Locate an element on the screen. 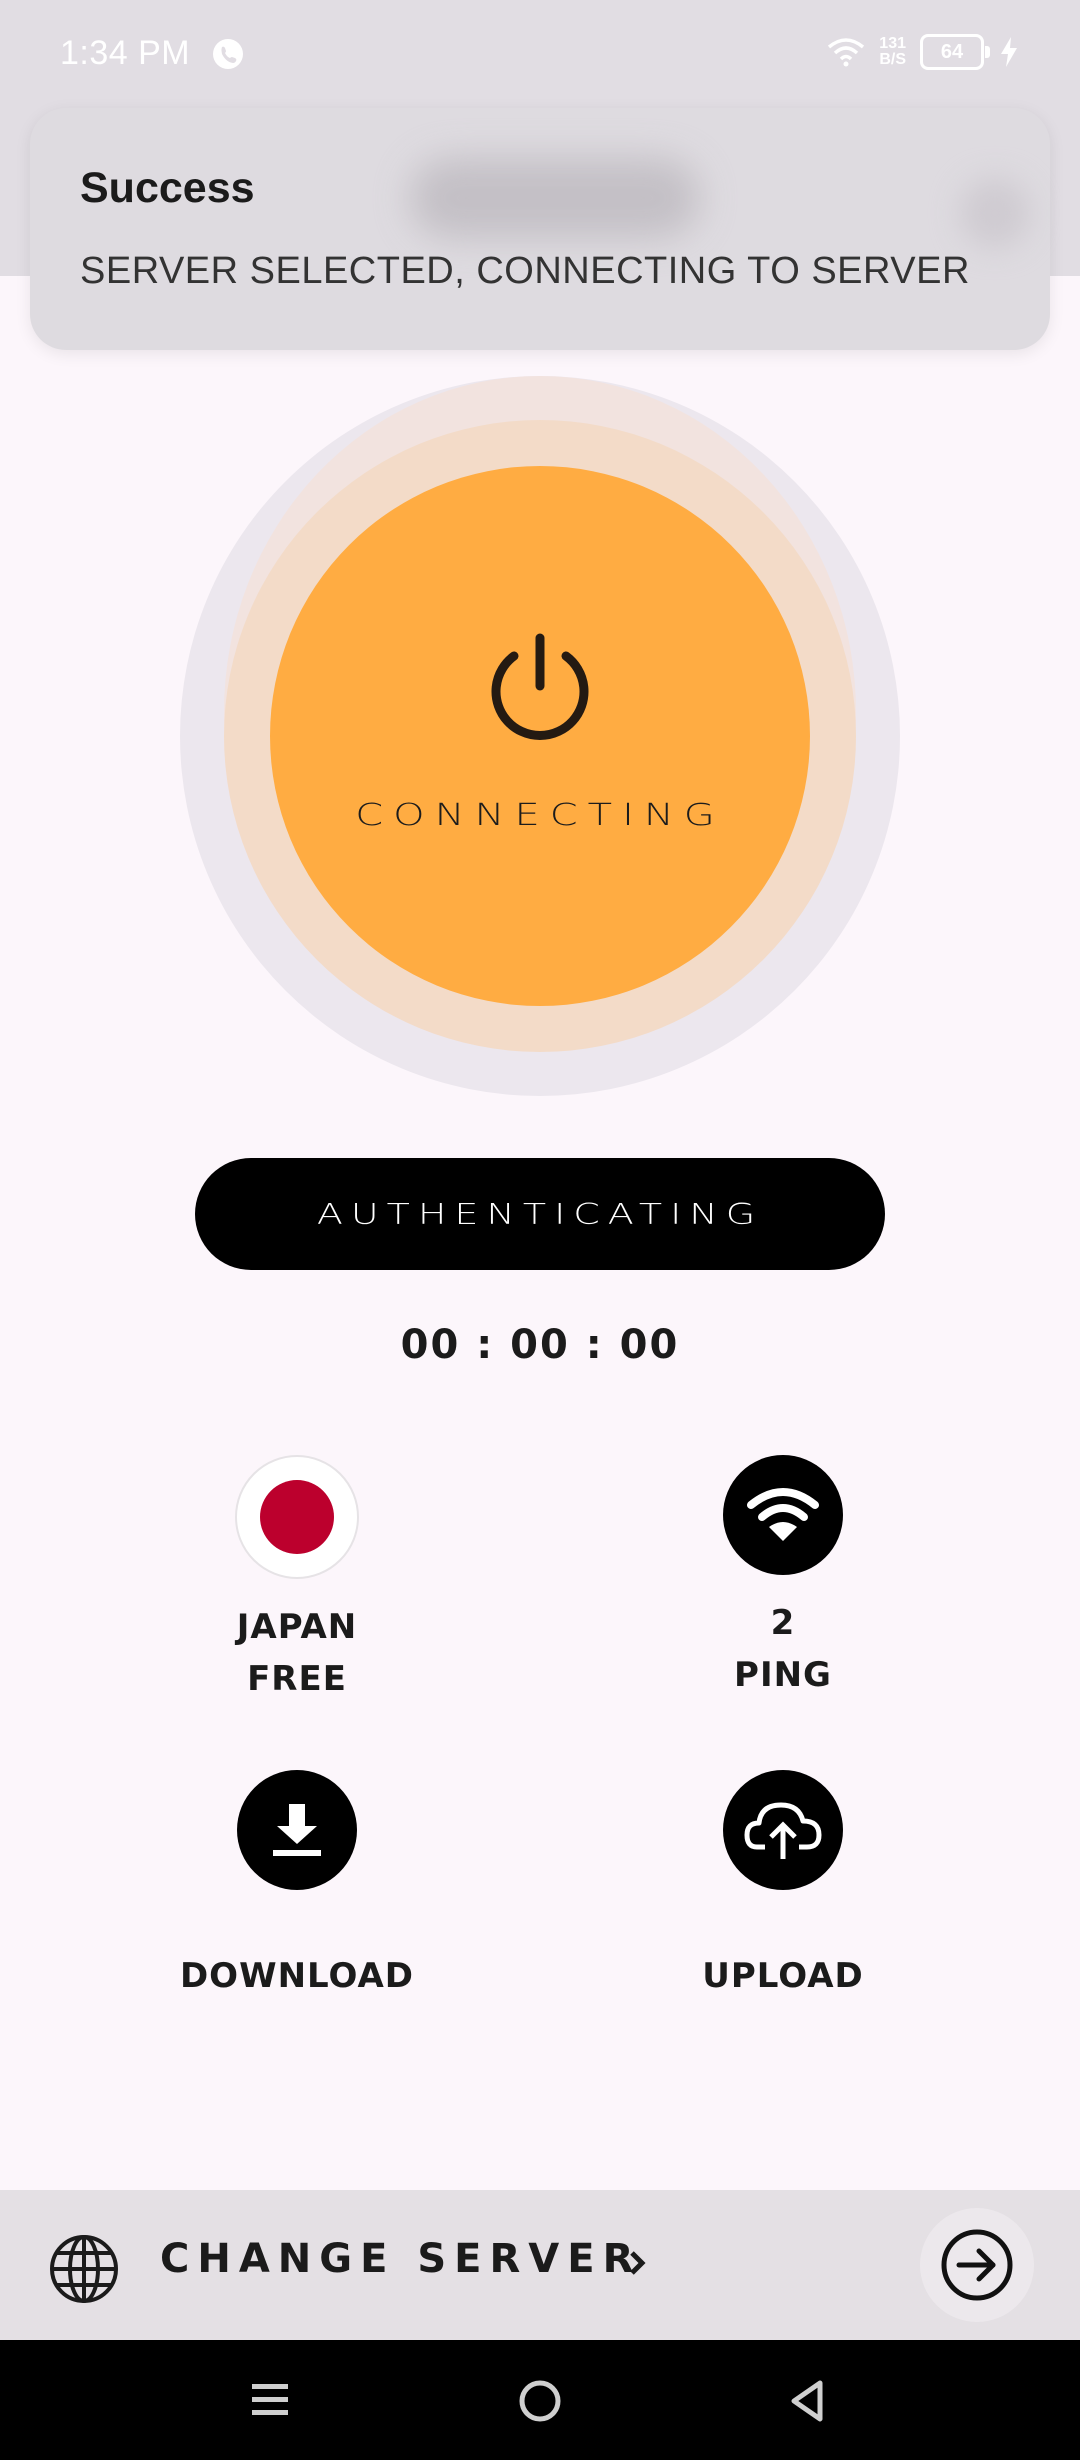  network-speed: 131 B/S is located at coordinates (892, 52).